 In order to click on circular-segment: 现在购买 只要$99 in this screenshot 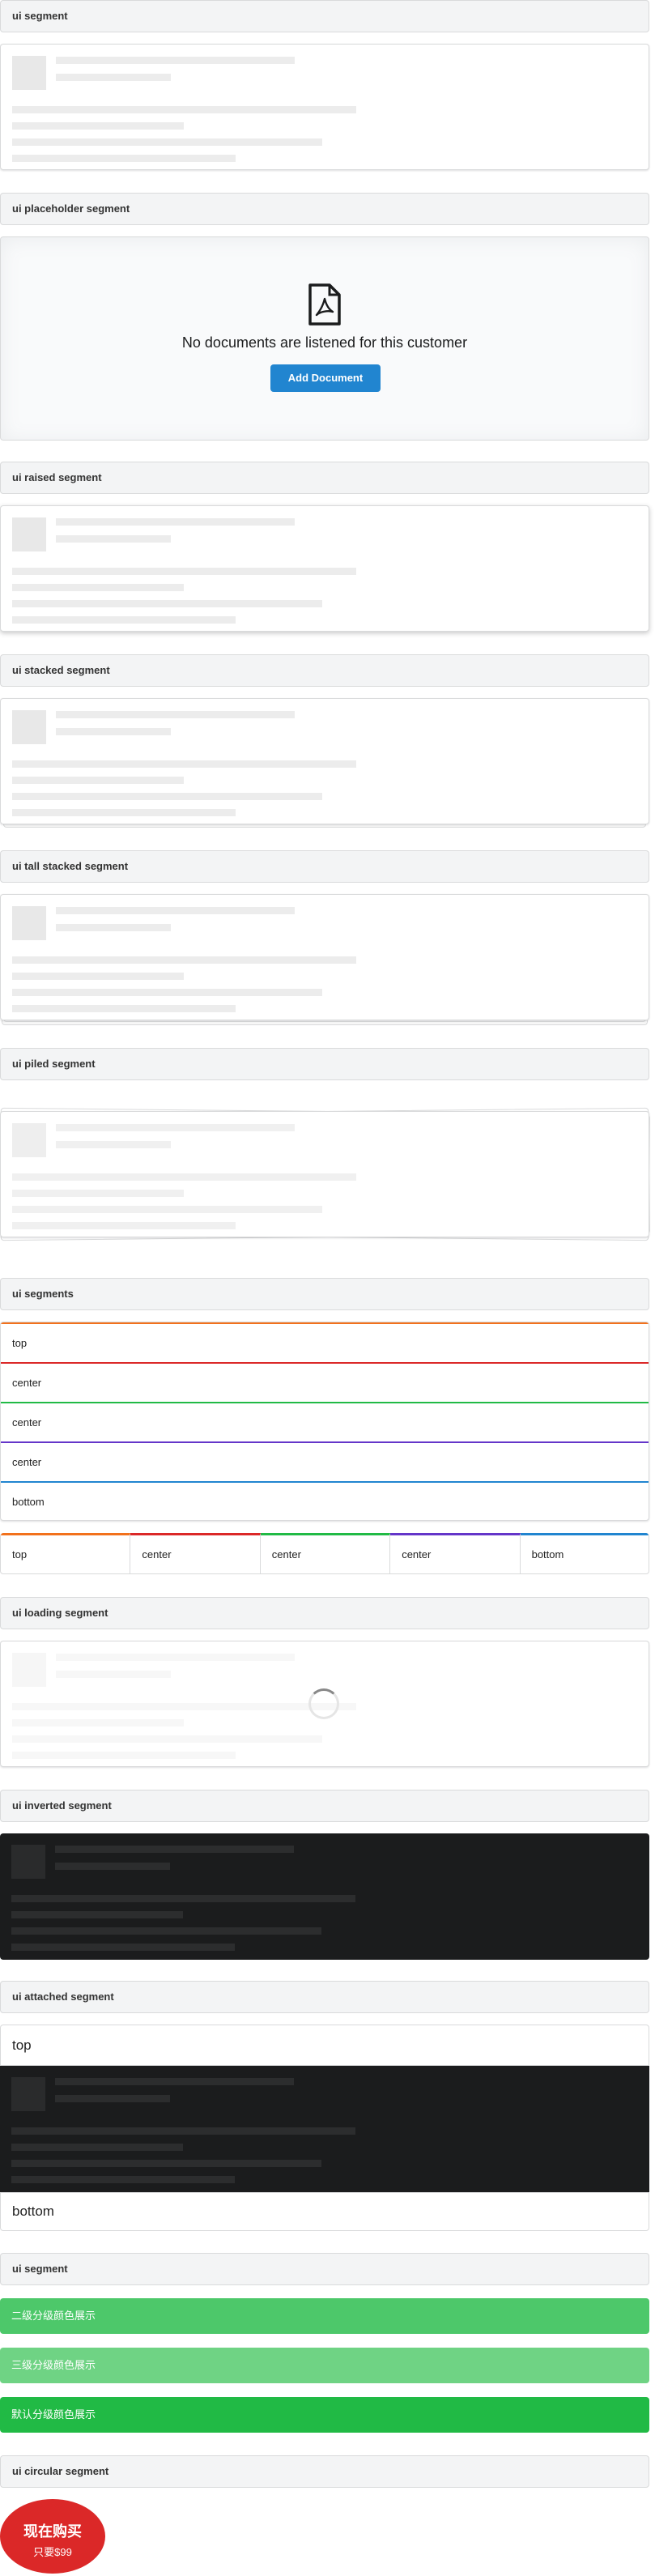, I will do `click(53, 2536)`.